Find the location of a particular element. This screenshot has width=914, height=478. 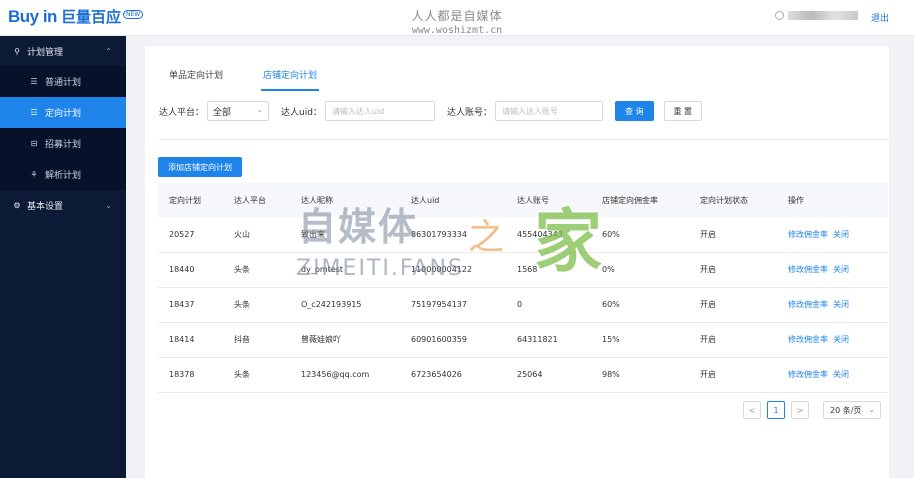

col-plan: 定向计划 is located at coordinates (190, 200).